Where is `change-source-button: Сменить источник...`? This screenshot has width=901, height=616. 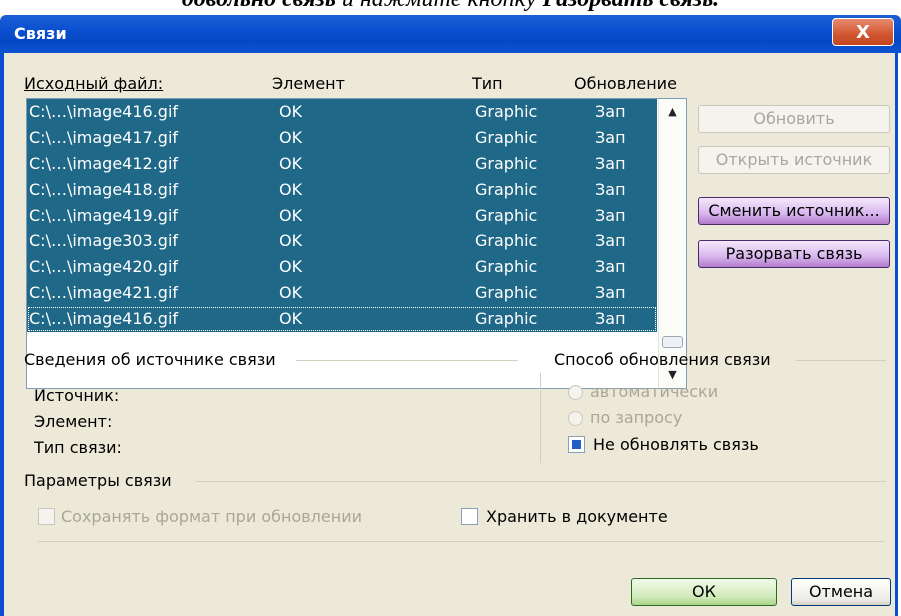
change-source-button: Сменить источник... is located at coordinates (794, 211).